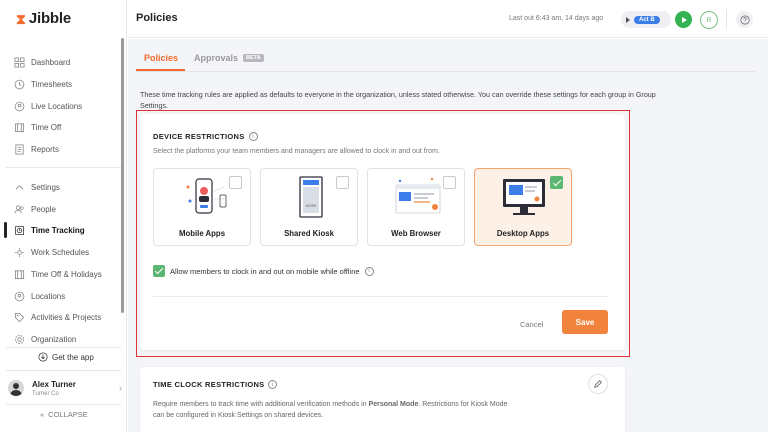 The image size is (768, 432). I want to click on sidebar-item-label: Time Off, so click(46, 127).